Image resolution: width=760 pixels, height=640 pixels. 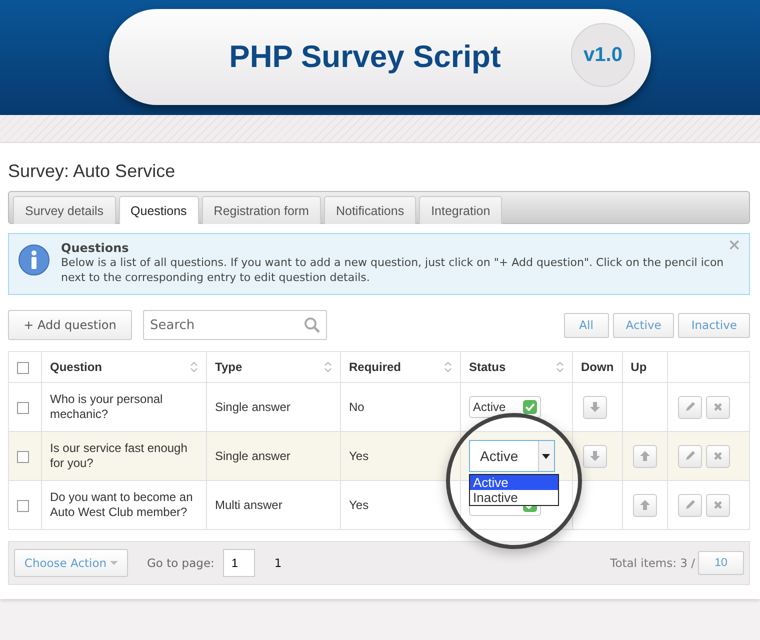 I want to click on goto-page-label: Go to page:, so click(x=180, y=563).